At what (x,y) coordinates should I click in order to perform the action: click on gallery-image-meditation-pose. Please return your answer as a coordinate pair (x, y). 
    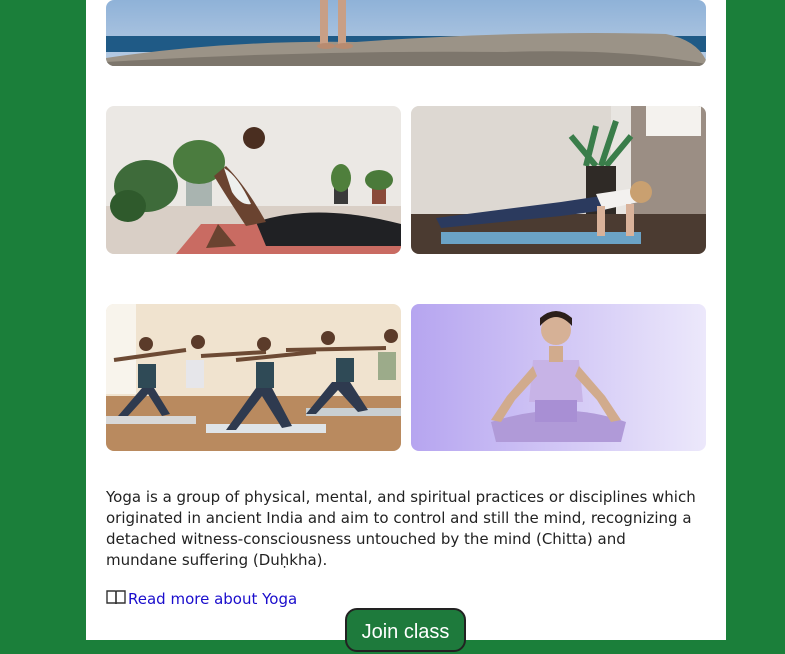
    Looking at the image, I should click on (558, 377).